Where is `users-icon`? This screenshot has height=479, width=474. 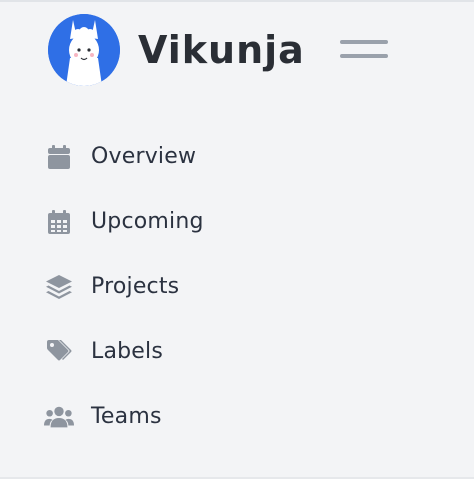
users-icon is located at coordinates (59, 417).